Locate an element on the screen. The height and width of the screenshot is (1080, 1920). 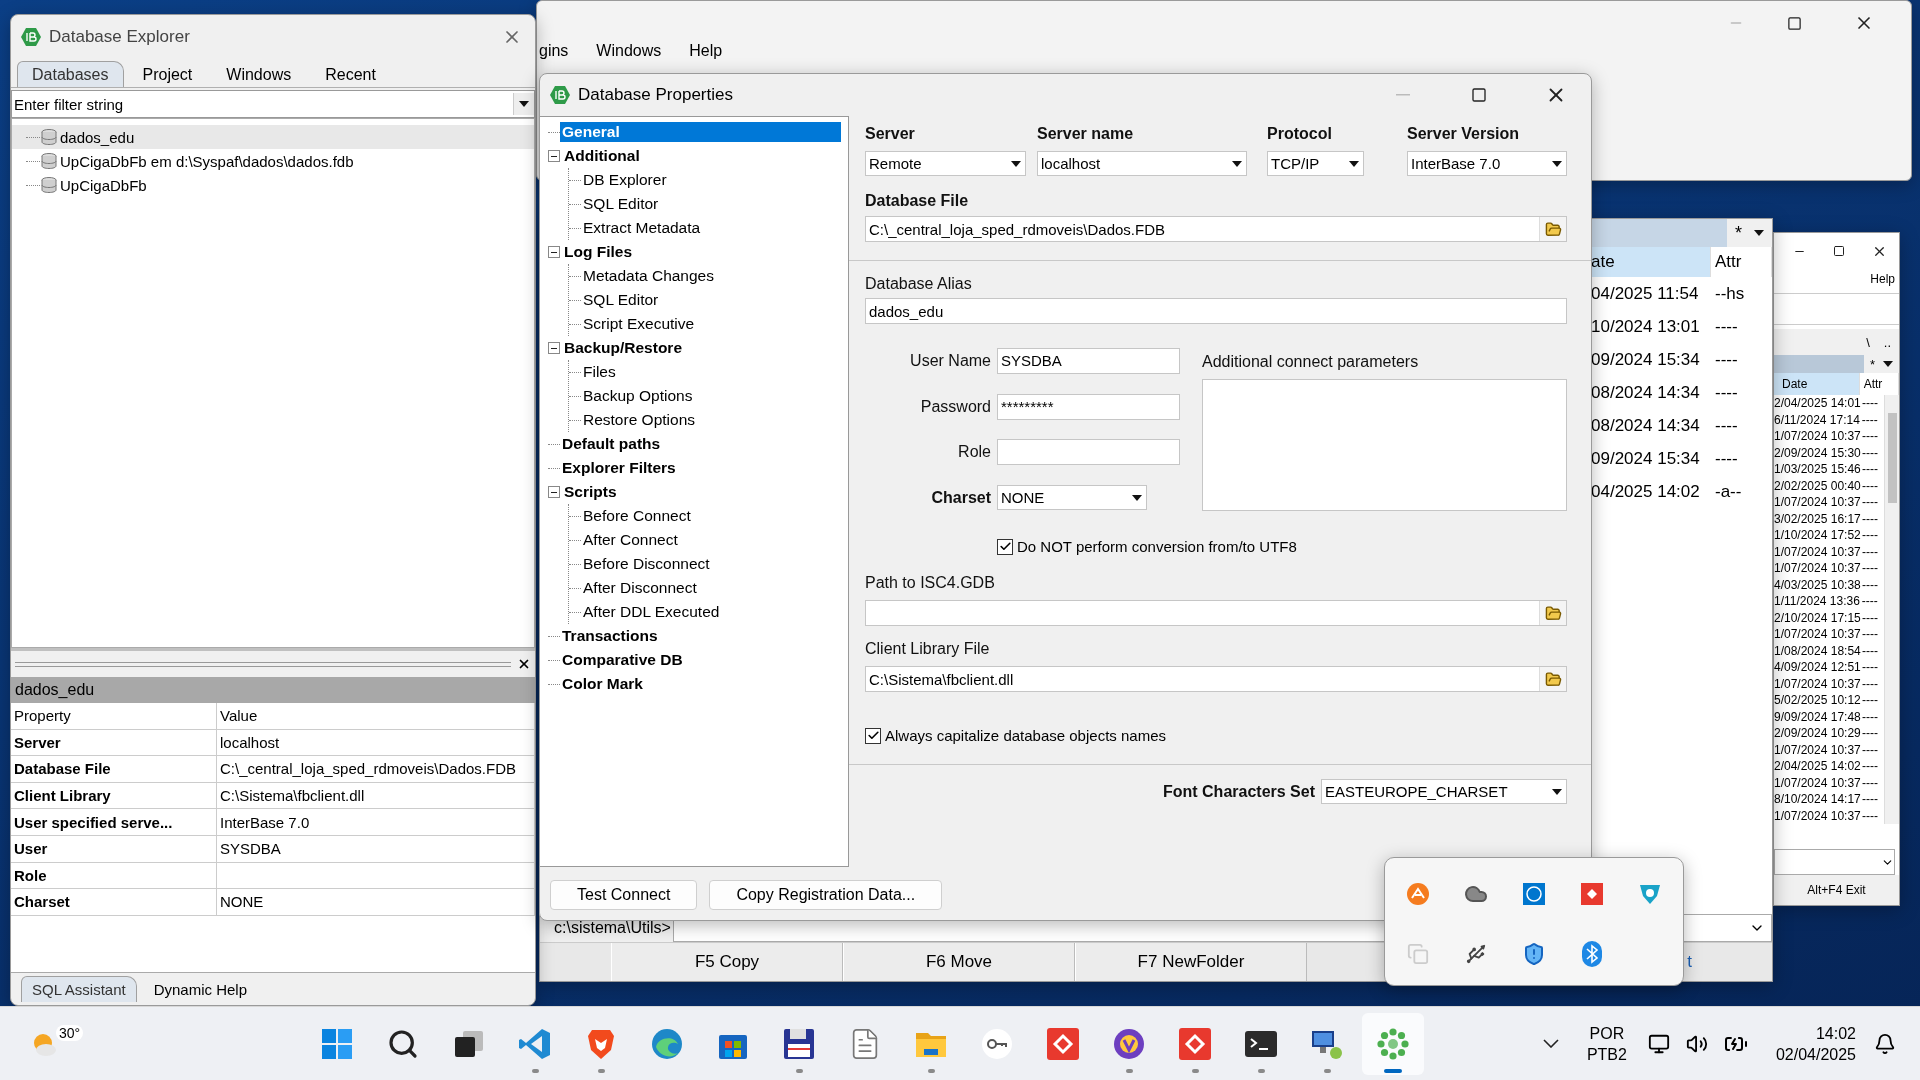
tree-item: Extract Metadata is located at coordinates (642, 228).